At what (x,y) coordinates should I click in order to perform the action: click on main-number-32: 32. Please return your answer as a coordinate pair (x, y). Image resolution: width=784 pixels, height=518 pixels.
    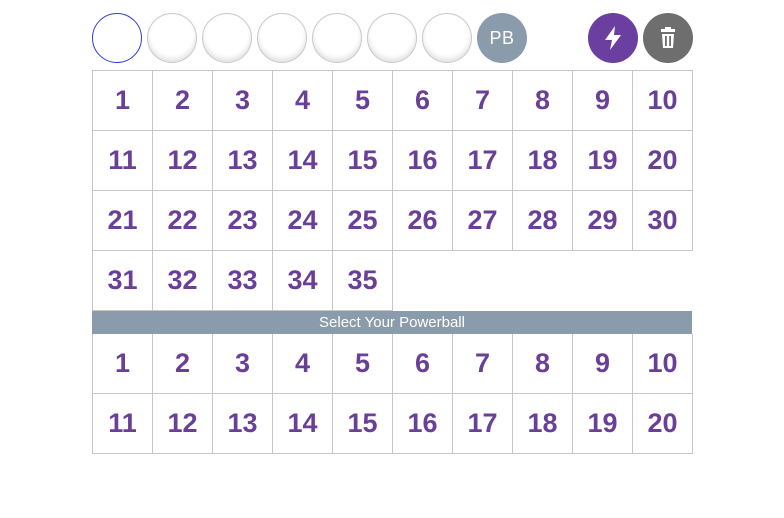
    Looking at the image, I should click on (183, 281).